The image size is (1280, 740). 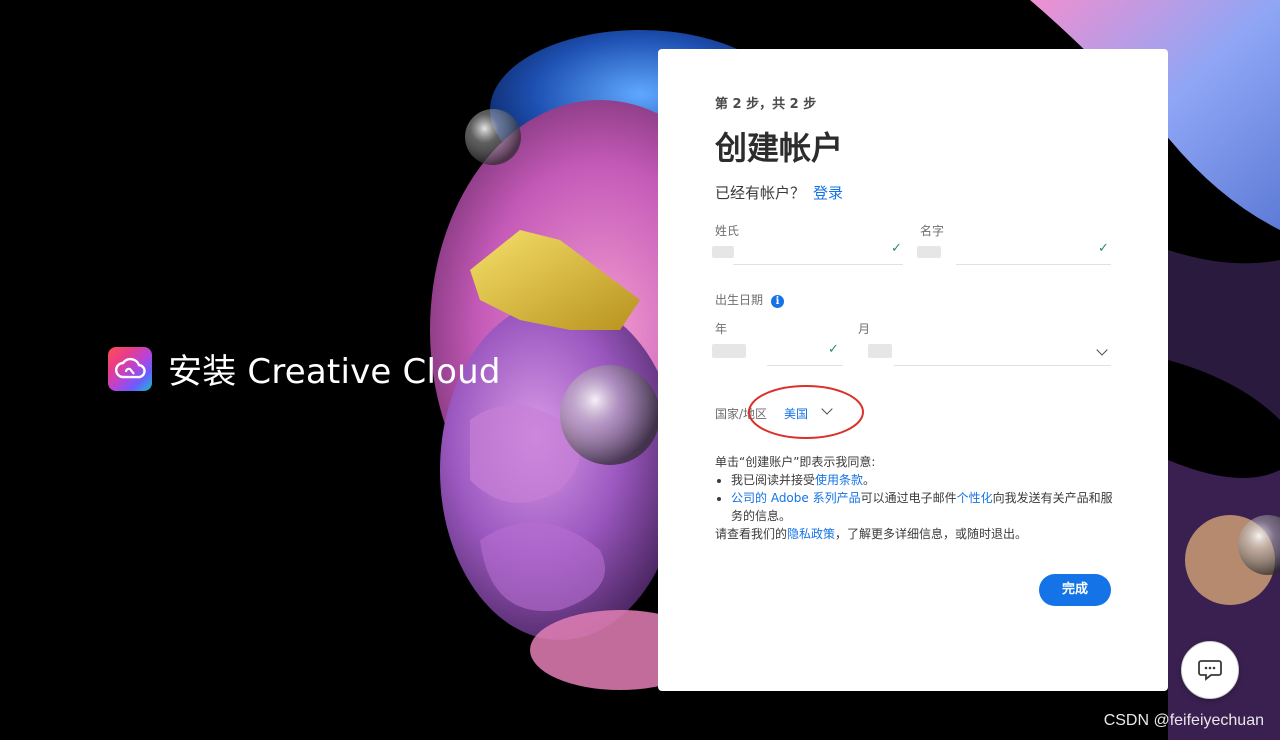 I want to click on first-name-value-redacted, so click(x=929, y=252).